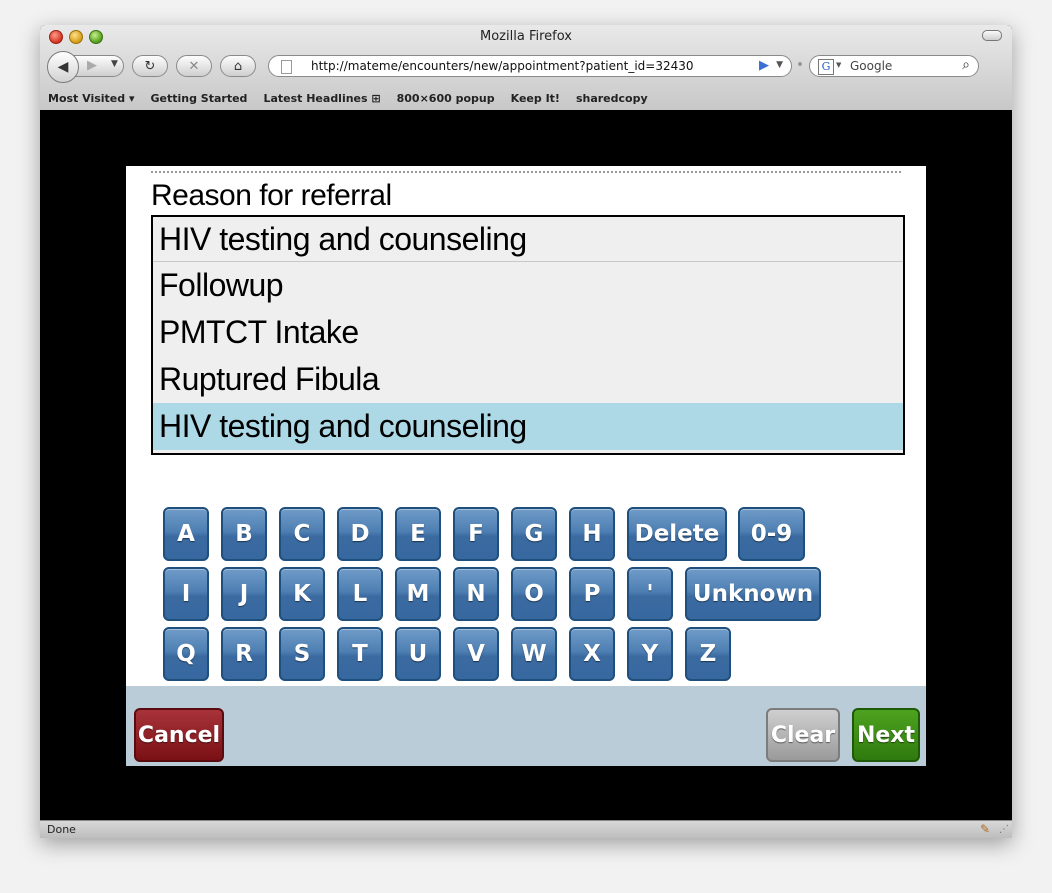 The image size is (1052, 893). What do you see at coordinates (526, 829) in the screenshot?
I see `status-bar: Done ✎ ⋰` at bounding box center [526, 829].